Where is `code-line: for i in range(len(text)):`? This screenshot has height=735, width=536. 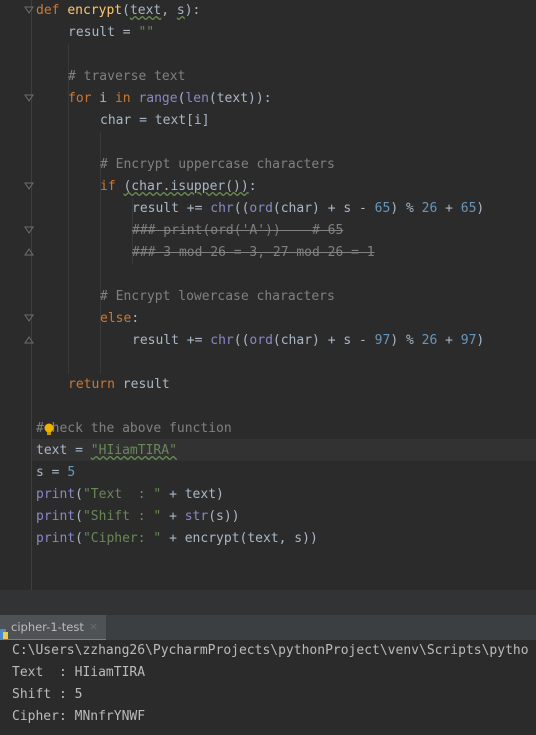
code-line: for i in range(len(text)): is located at coordinates (170, 99).